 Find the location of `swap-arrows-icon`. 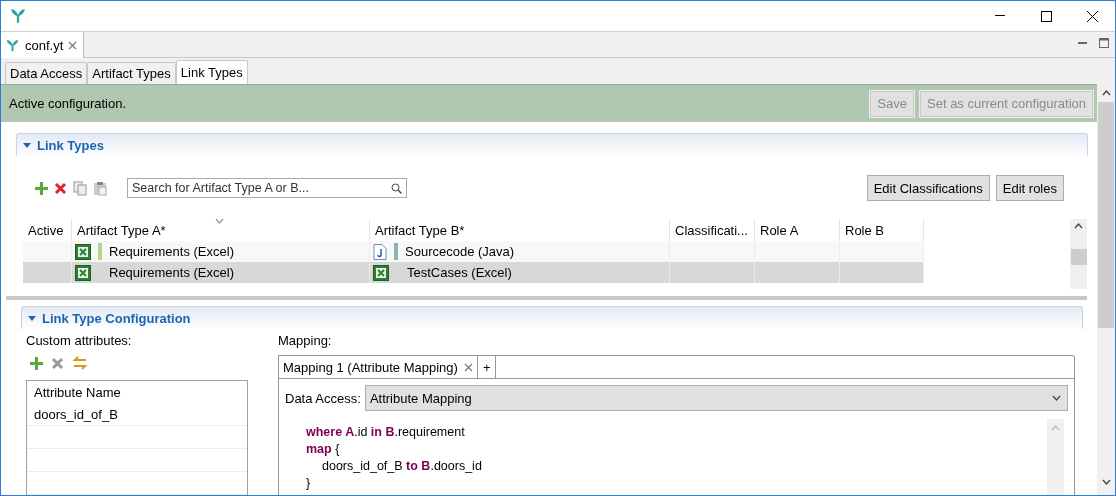

swap-arrows-icon is located at coordinates (80, 363).